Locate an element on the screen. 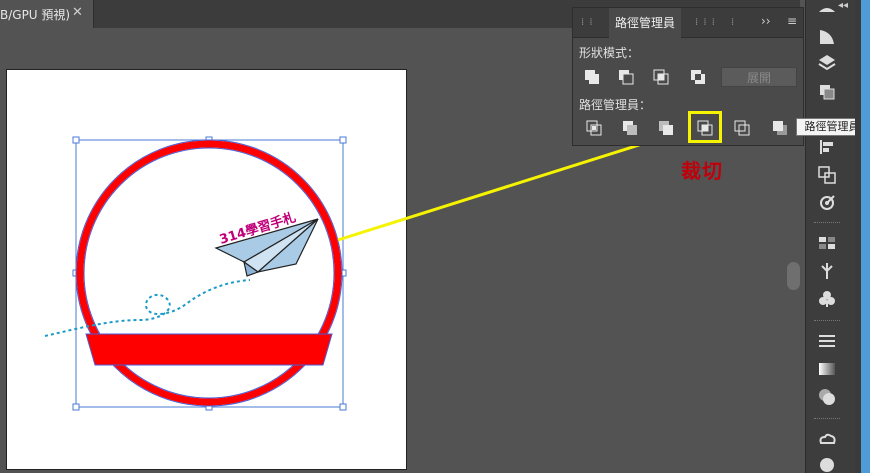  crop-button-highlight is located at coordinates (705, 127).